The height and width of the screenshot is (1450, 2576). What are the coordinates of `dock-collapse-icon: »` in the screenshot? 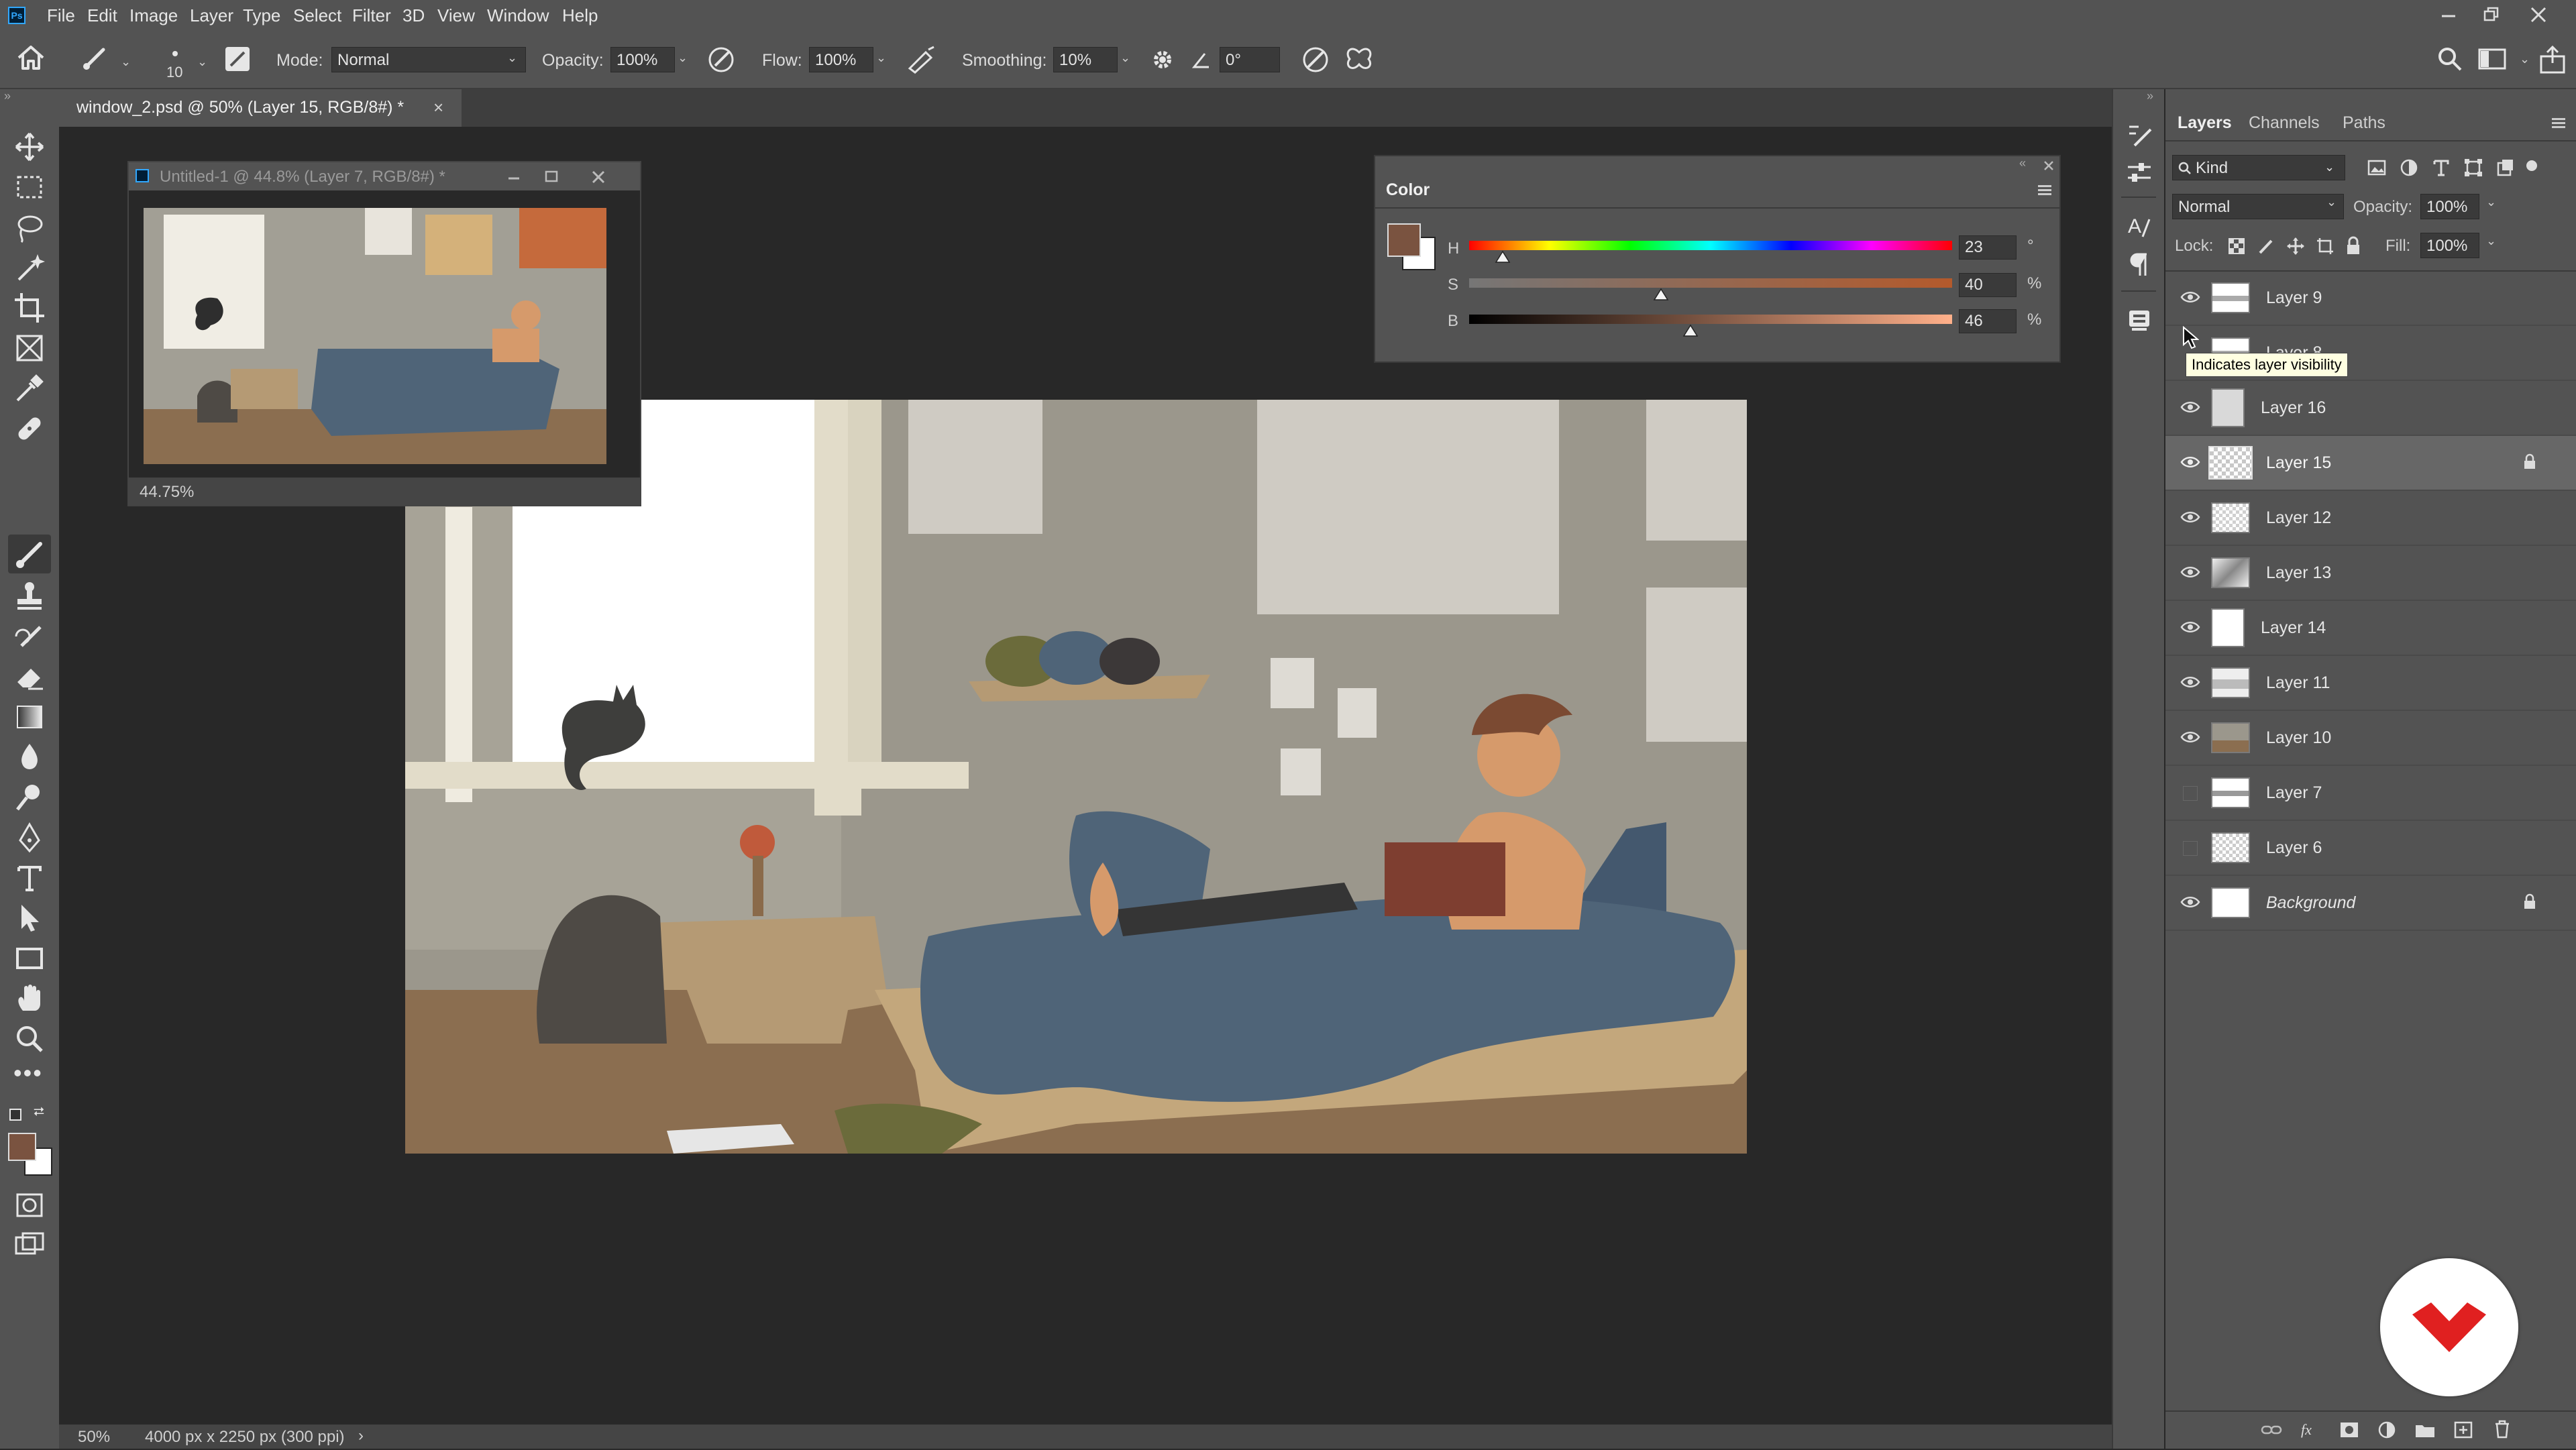 It's located at (2150, 96).